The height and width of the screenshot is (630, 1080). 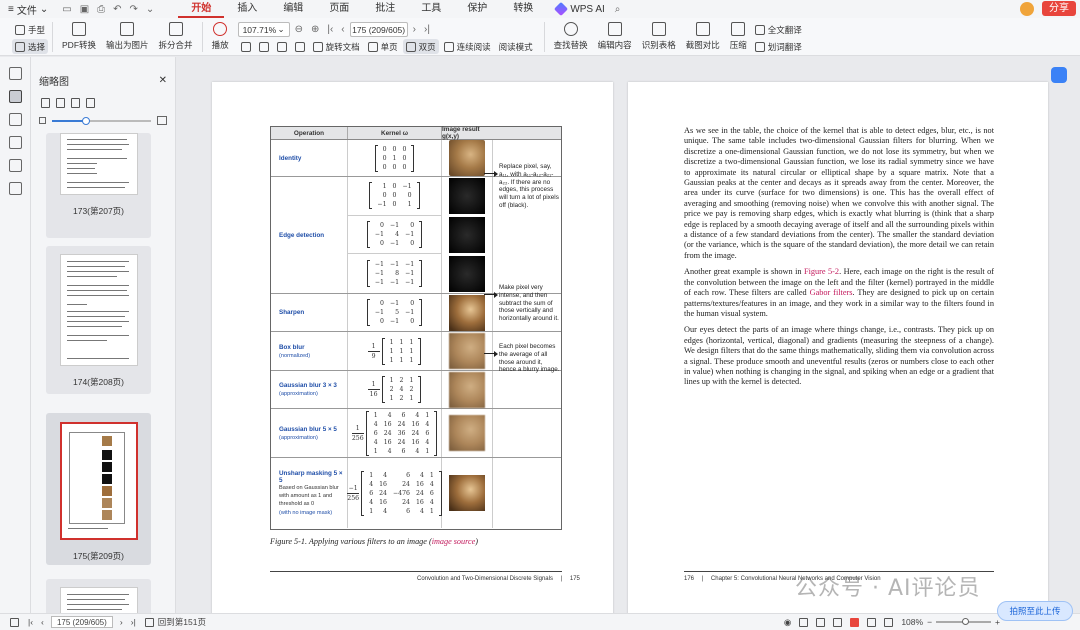 I want to click on fit-width-icon, so click(x=889, y=622).